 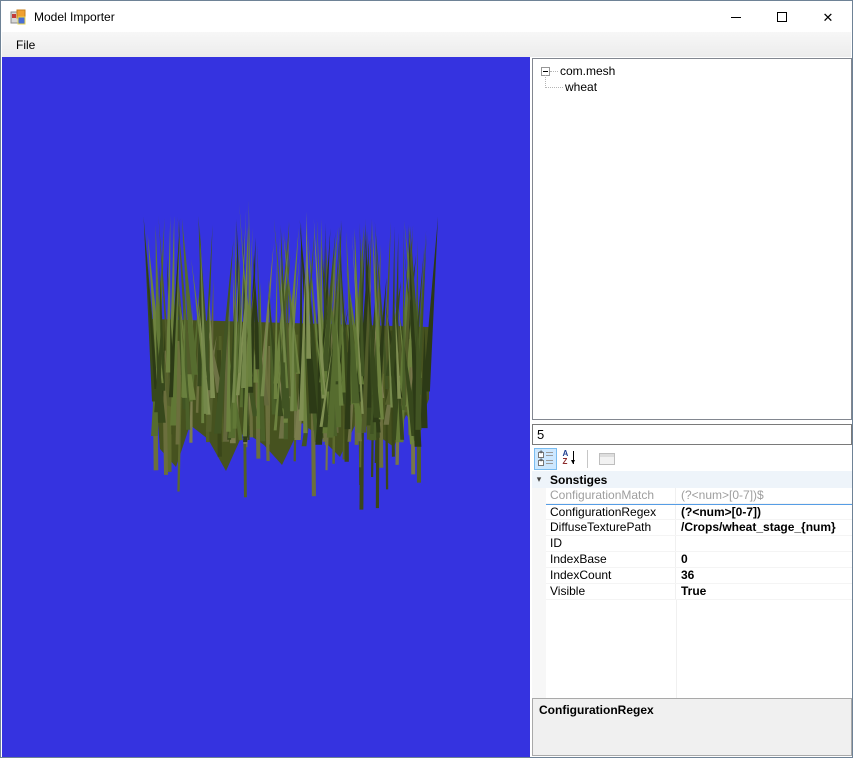 I want to click on selected-property-name: ConfigurationRegex, so click(x=596, y=710).